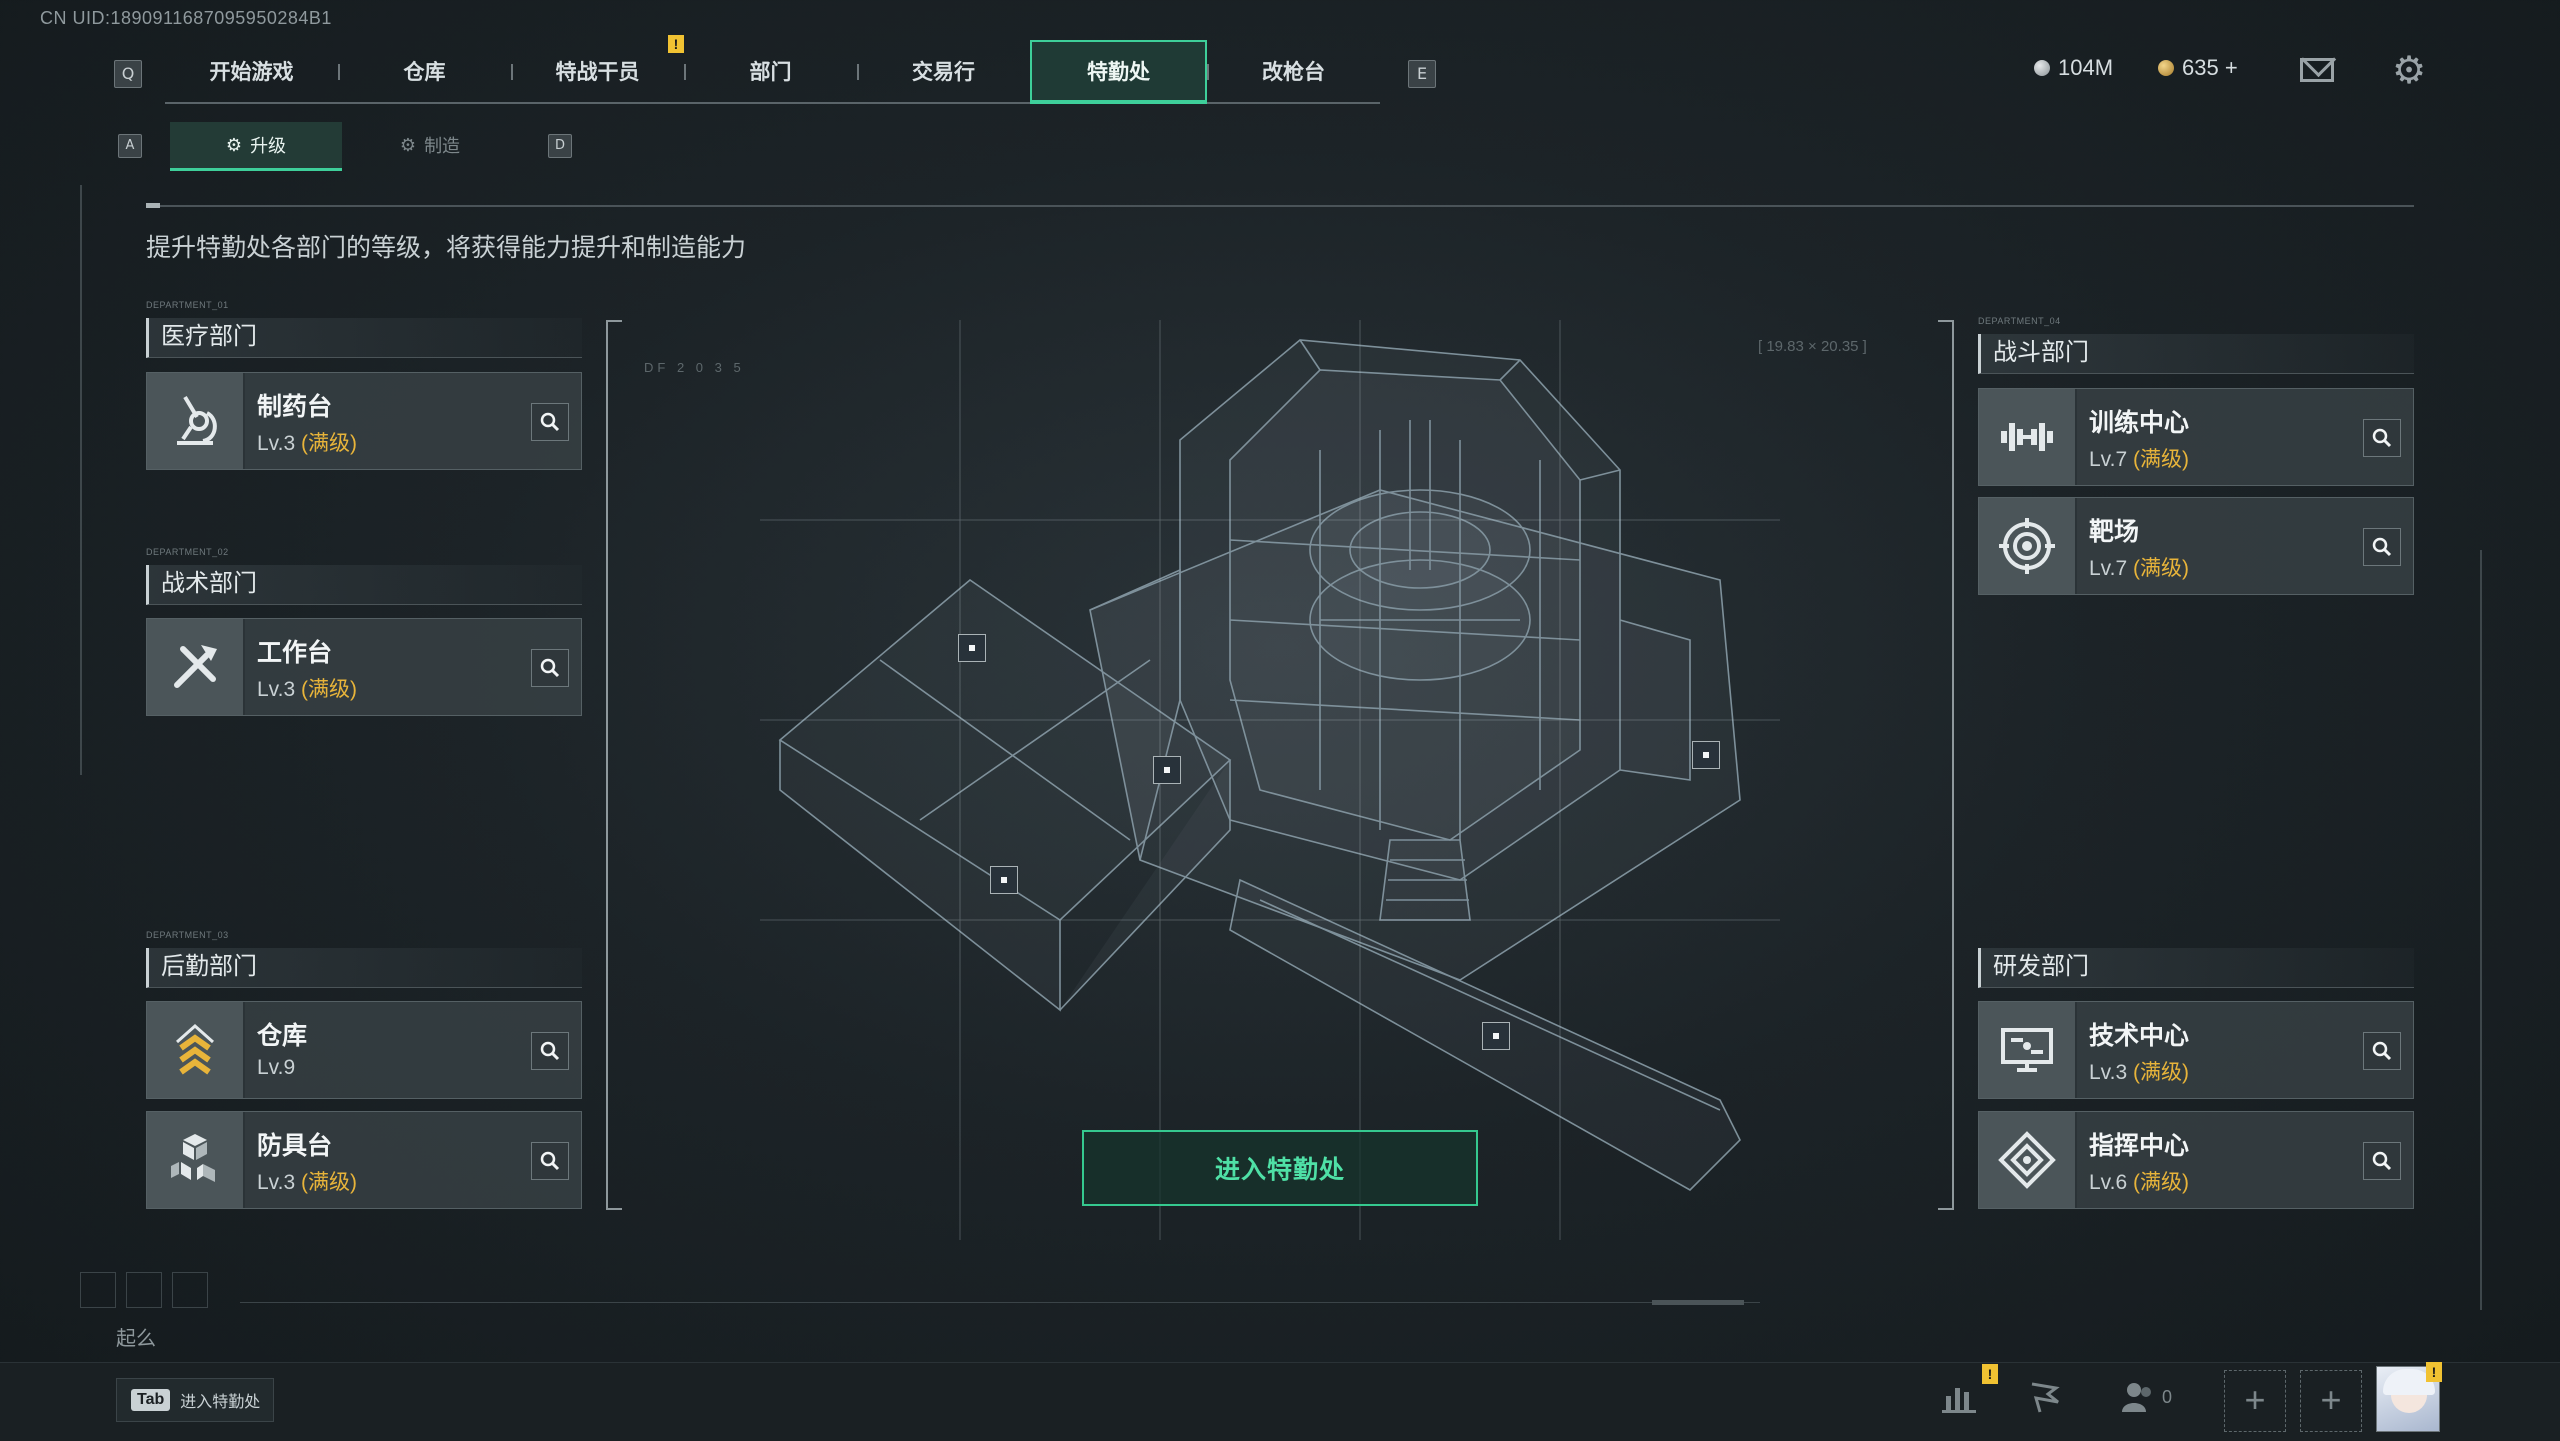 Image resolution: width=2560 pixels, height=1441 pixels. Describe the element at coordinates (295, 407) in the screenshot. I see `facility-name: 制药台` at that location.